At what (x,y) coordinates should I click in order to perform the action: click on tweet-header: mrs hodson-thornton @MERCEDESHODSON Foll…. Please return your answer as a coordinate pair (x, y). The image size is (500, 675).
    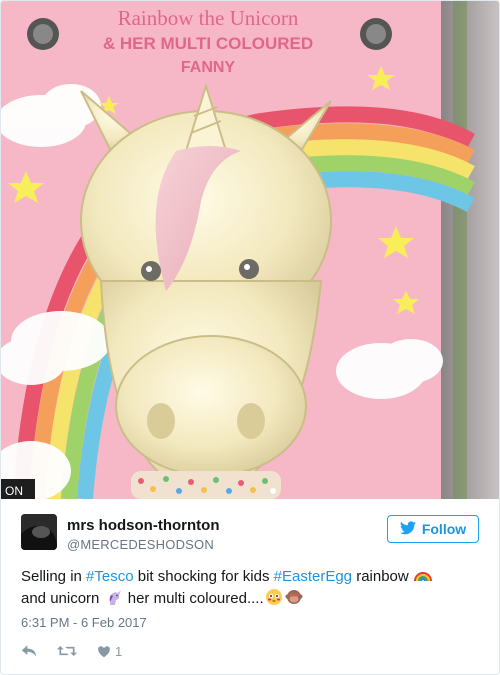
    Looking at the image, I should click on (250, 534).